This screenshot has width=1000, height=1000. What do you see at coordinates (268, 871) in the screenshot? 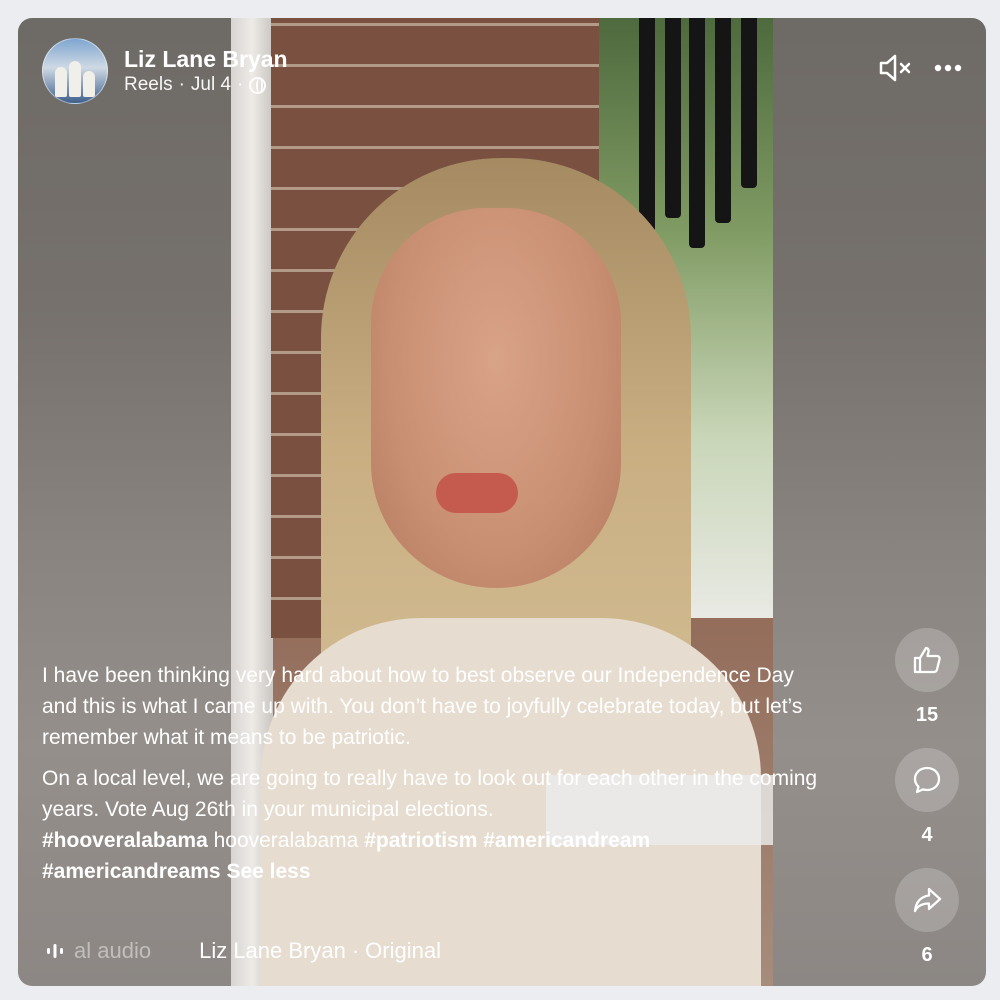
I see `see-less-link: See less` at bounding box center [268, 871].